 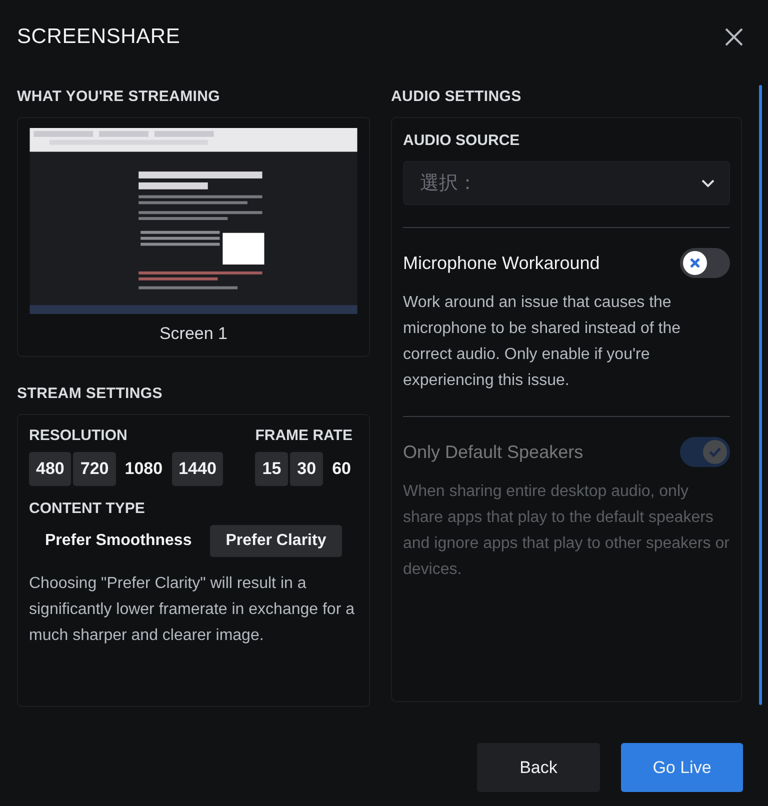 I want to click on section-heading: WHAT YOU'RE STREAMING, so click(x=119, y=96).